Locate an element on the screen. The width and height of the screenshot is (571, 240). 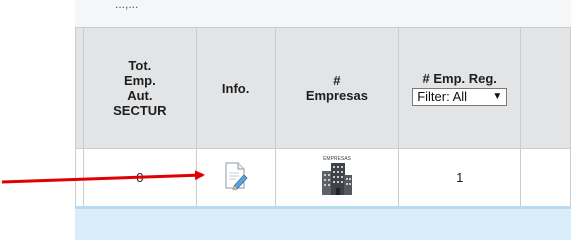
cell-tot-emp: 0 is located at coordinates (139, 177).